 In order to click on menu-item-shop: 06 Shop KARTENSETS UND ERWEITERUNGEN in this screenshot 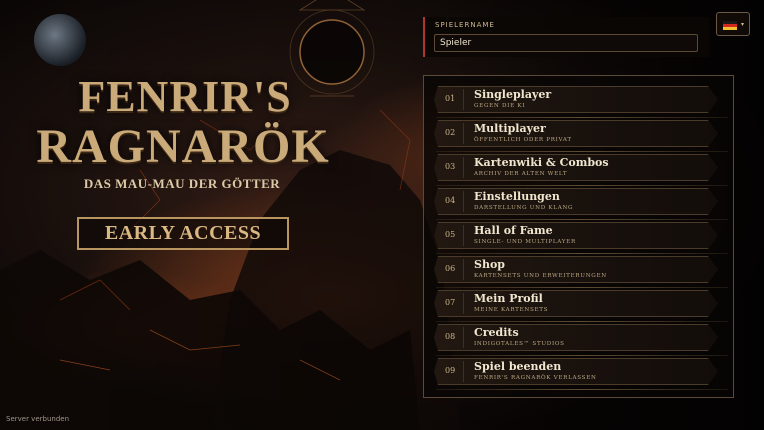, I will do `click(581, 272)`.